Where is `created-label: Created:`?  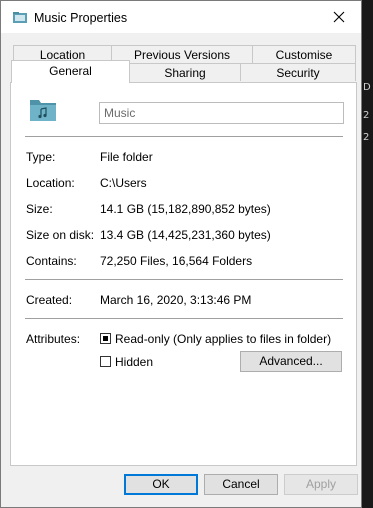 created-label: Created: is located at coordinates (49, 300).